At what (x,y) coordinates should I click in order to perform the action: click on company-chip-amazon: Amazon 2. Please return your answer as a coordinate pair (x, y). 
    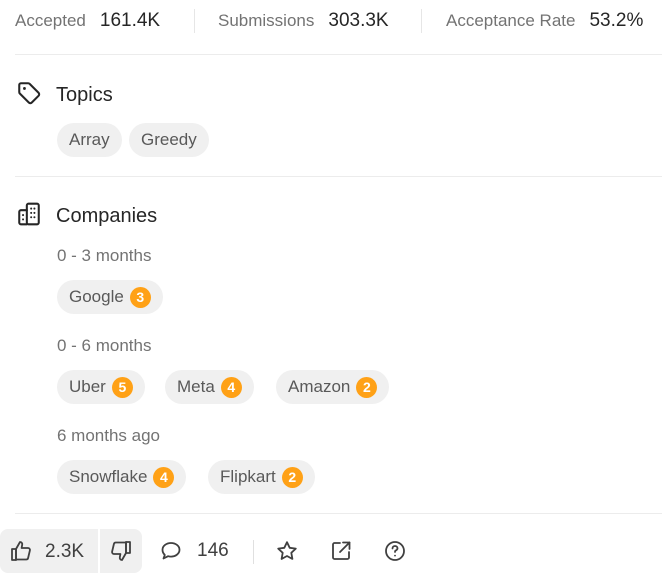
    Looking at the image, I should click on (333, 387).